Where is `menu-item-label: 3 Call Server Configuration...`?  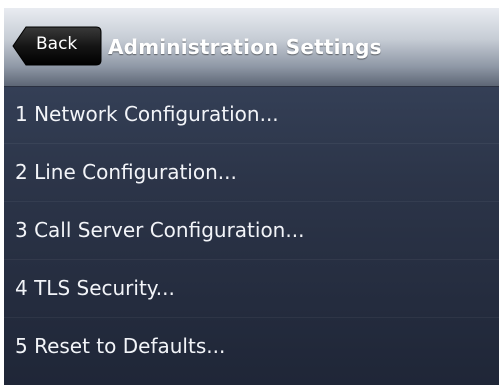
menu-item-label: 3 Call Server Configuration... is located at coordinates (160, 230).